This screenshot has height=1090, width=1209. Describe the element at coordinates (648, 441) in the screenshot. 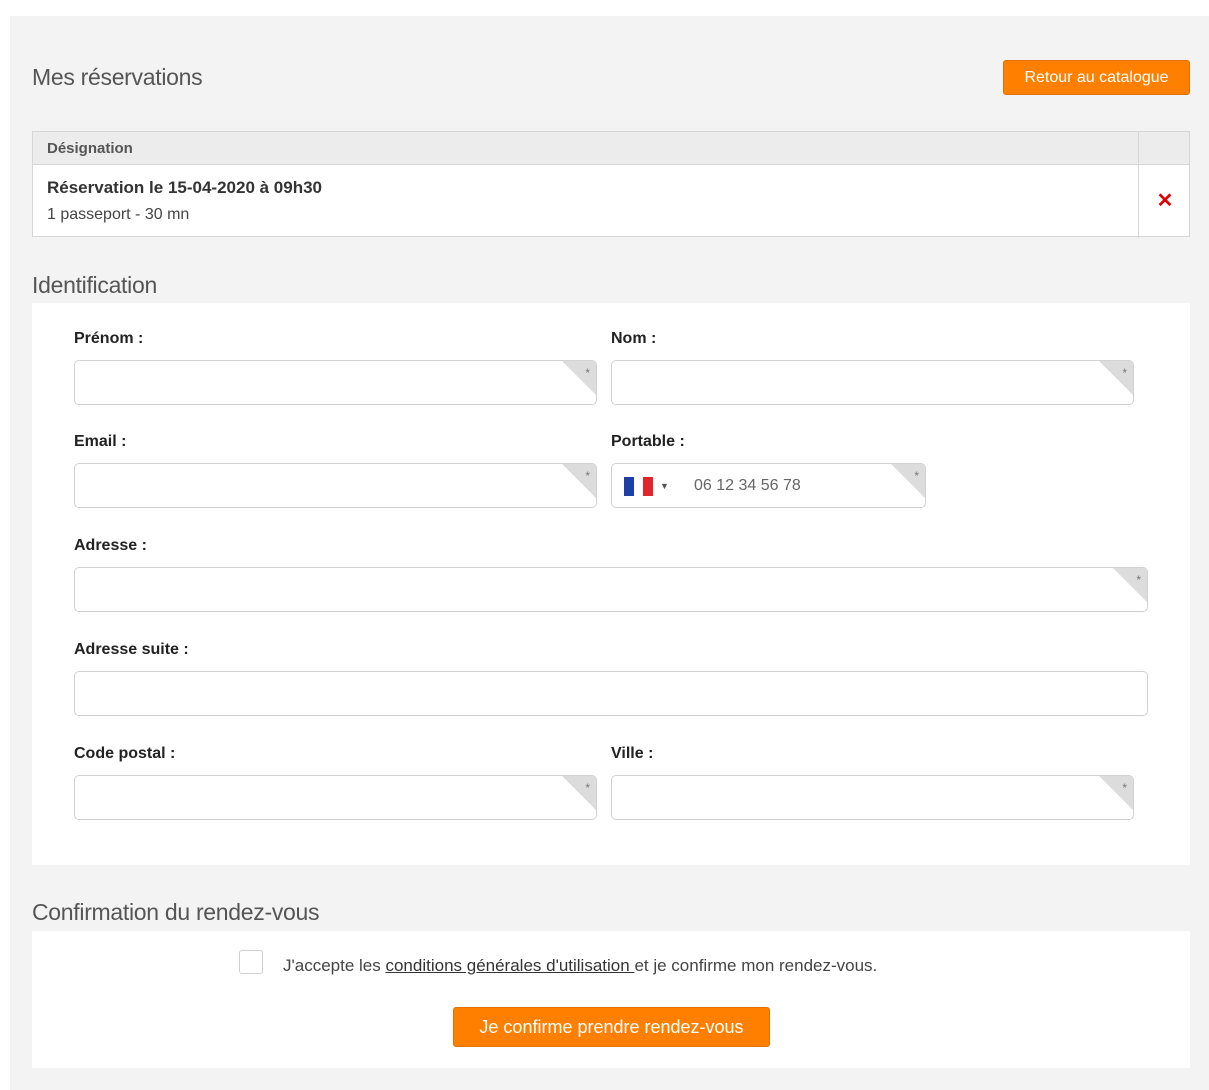

I see `portable-label: Portable :` at that location.